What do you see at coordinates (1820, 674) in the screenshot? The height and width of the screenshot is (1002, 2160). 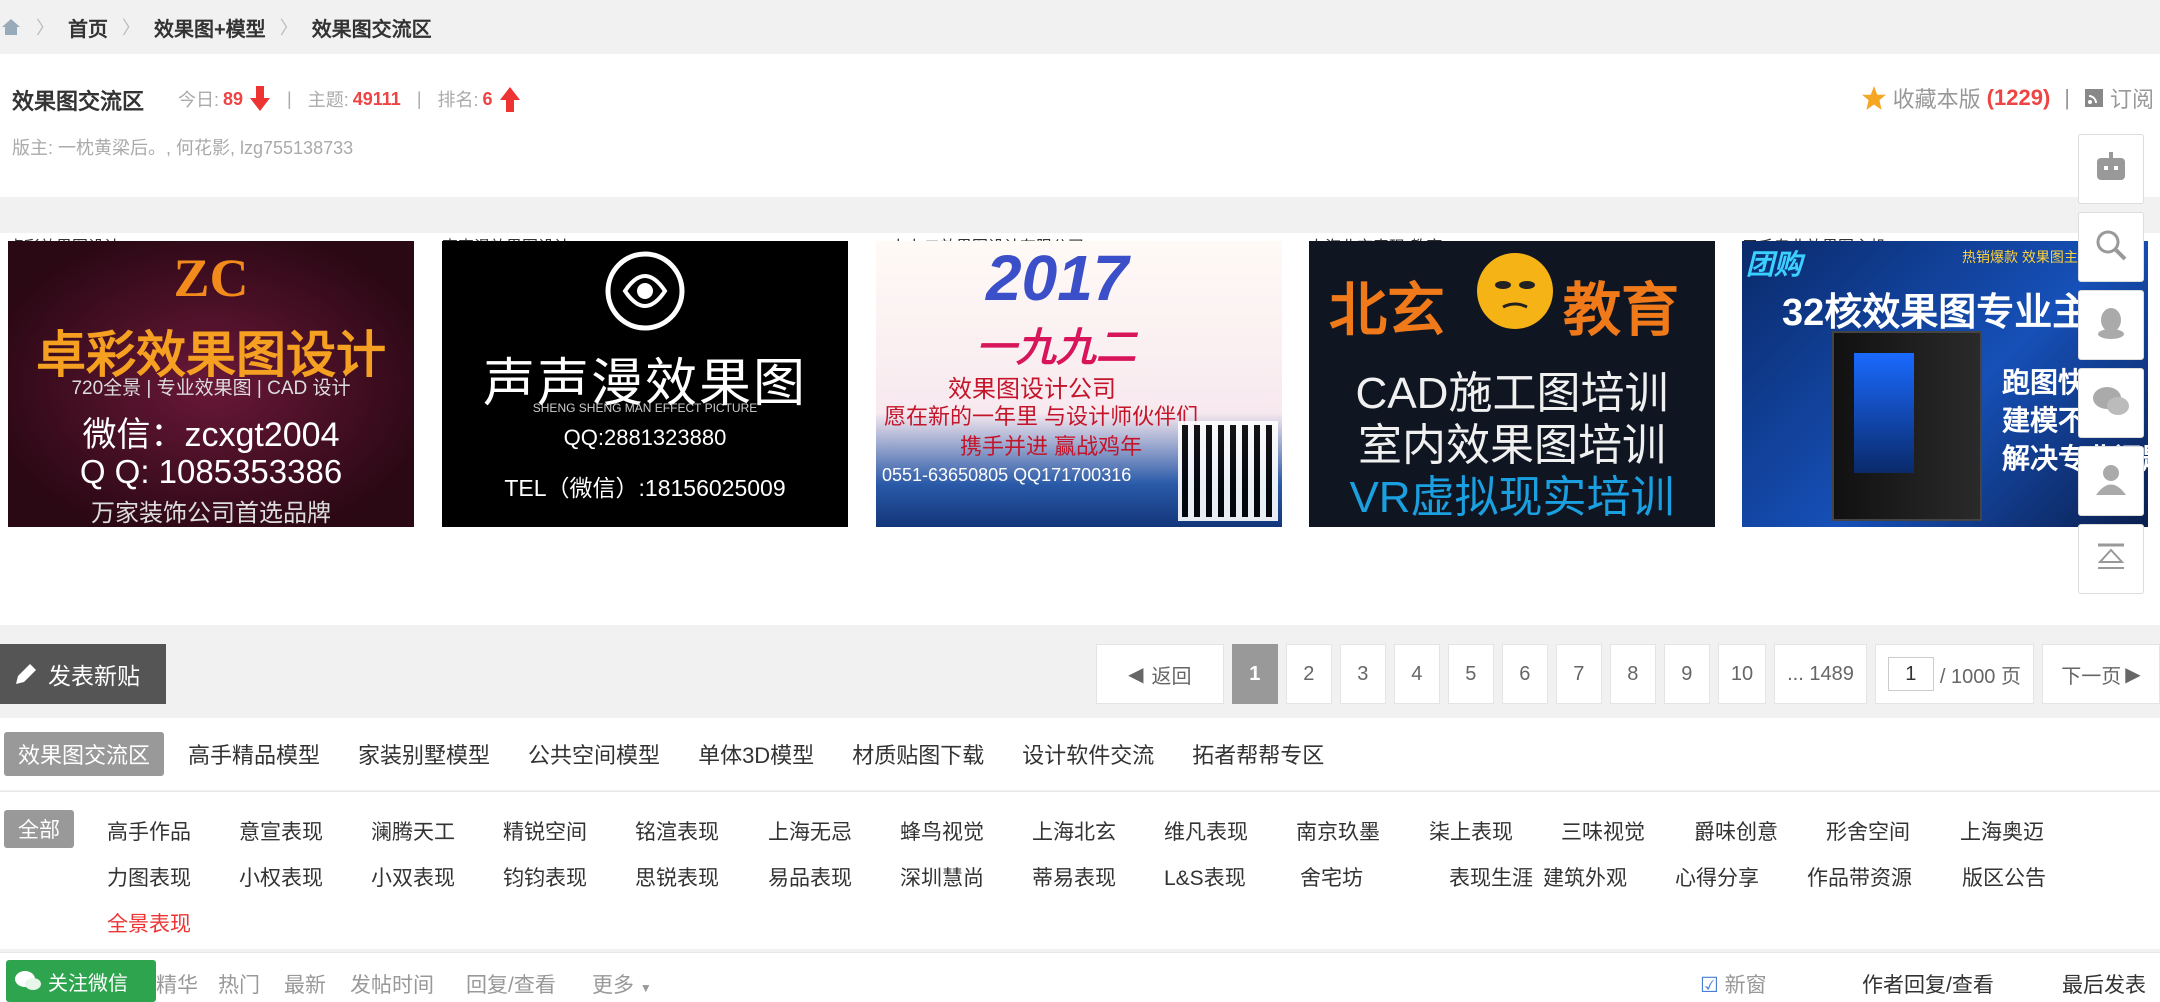 I see `last-page-link: ... 1489` at bounding box center [1820, 674].